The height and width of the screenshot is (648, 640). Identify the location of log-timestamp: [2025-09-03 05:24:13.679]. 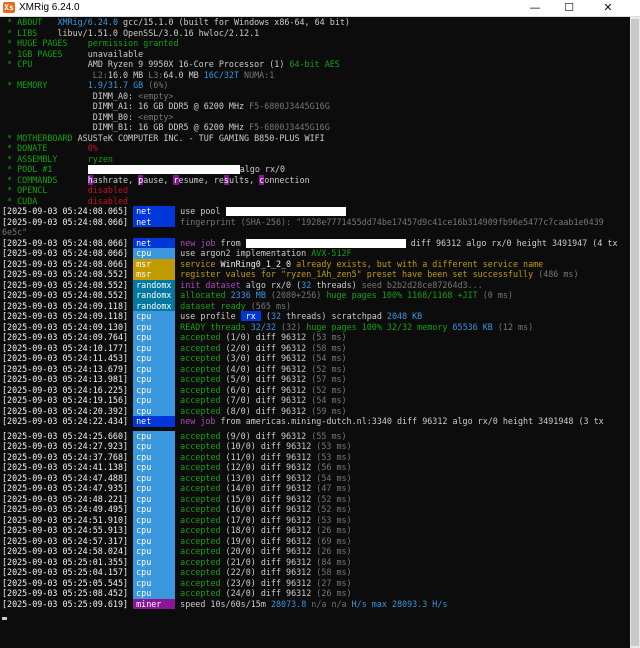
(65, 368).